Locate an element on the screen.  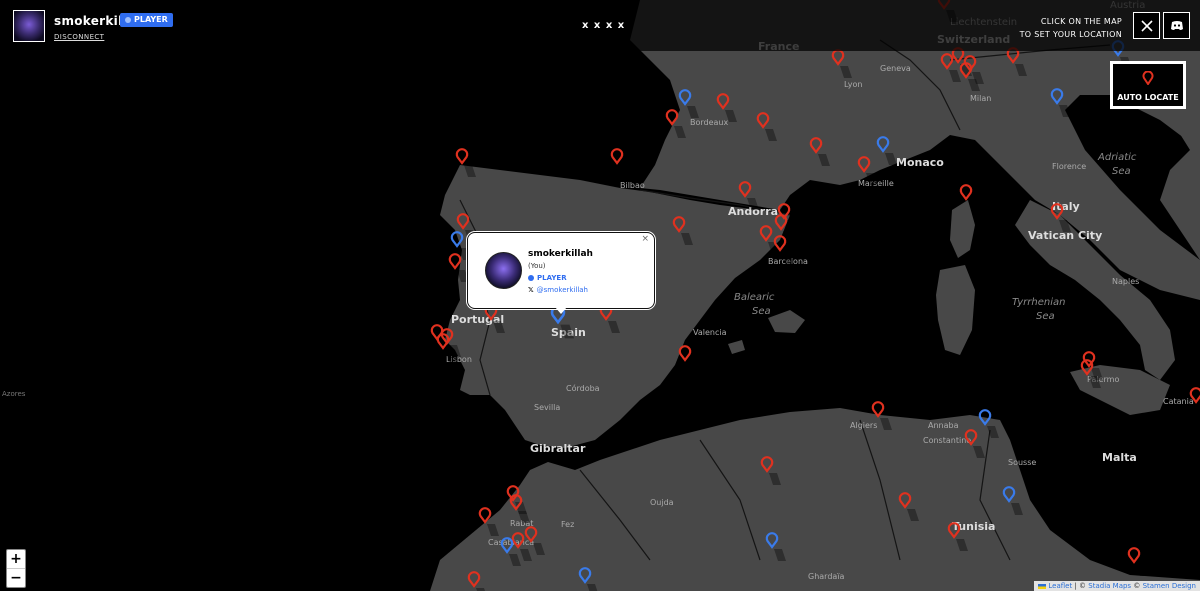
x-button is located at coordinates (1146, 25).